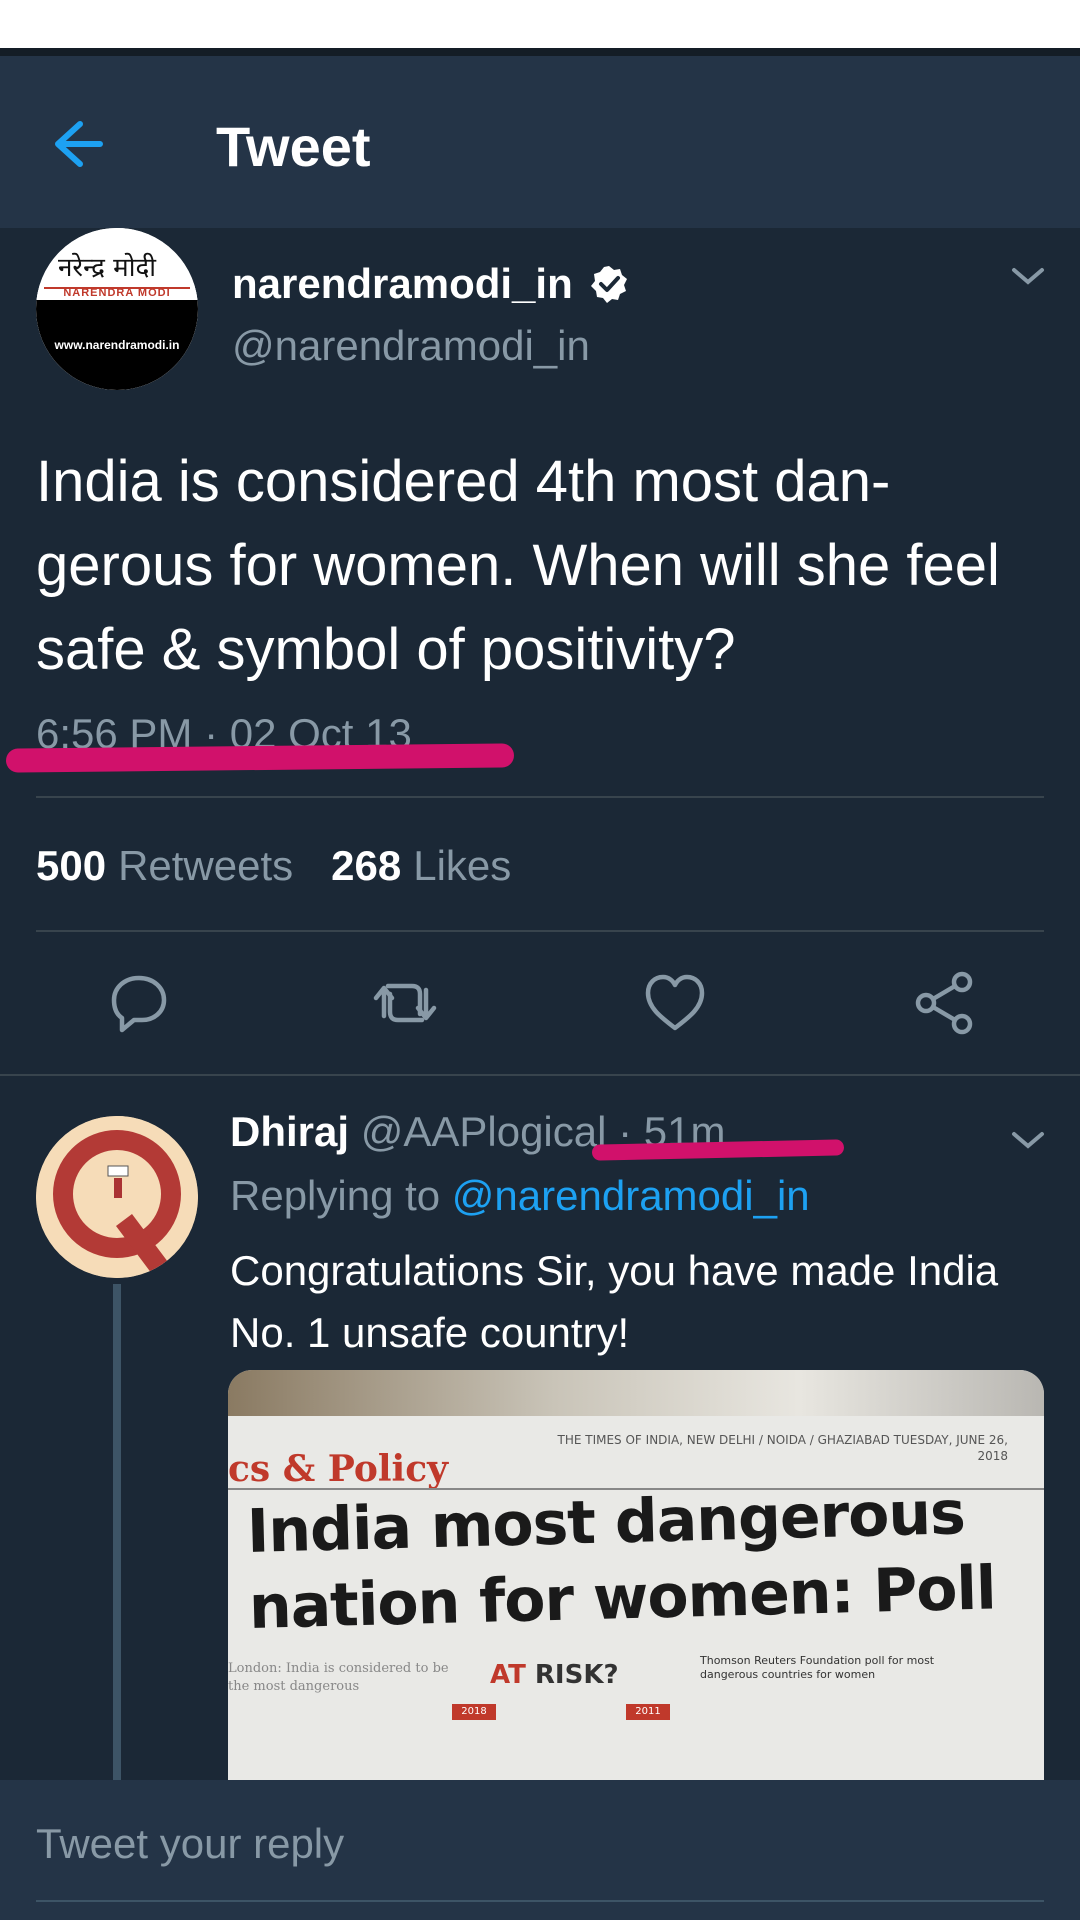 The width and height of the screenshot is (1080, 1920). Describe the element at coordinates (402, 283) in the screenshot. I see `display-name: narendramodi_in` at that location.